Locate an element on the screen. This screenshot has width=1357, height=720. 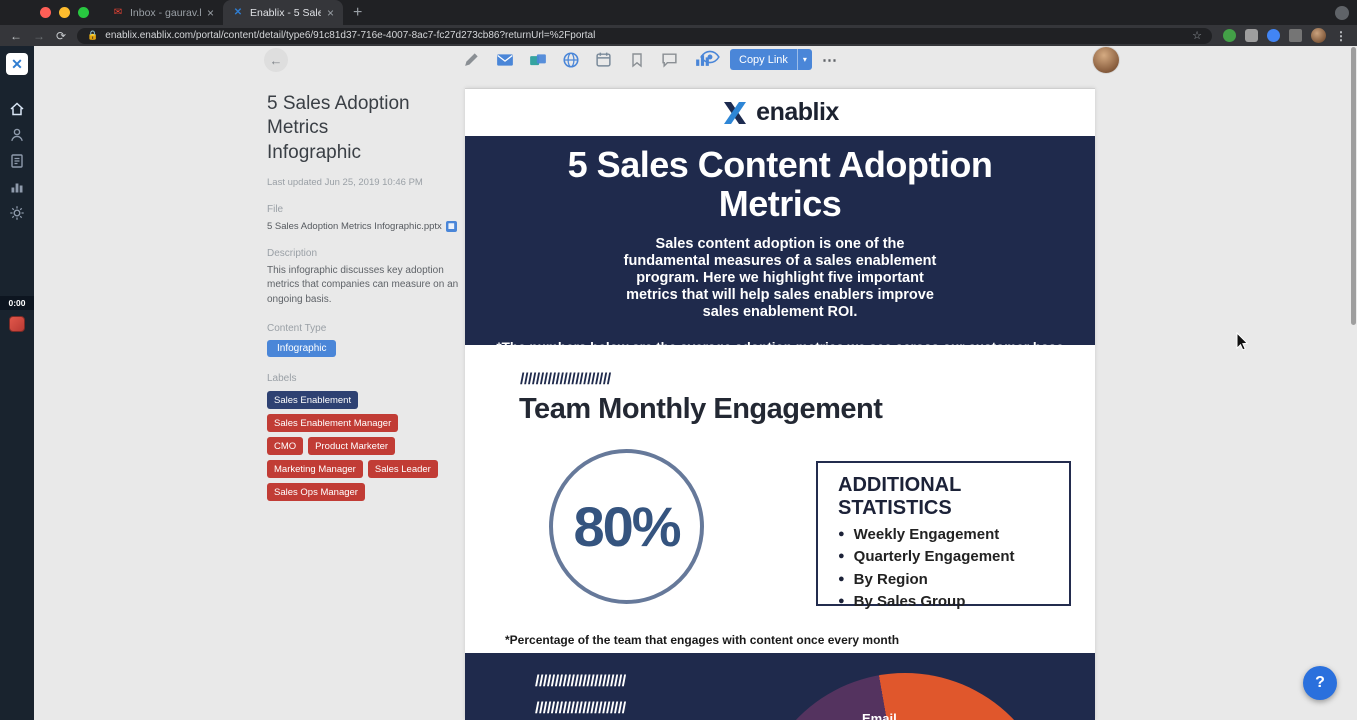
puzzle-extensions-icon is located at coordinates (1295, 35).